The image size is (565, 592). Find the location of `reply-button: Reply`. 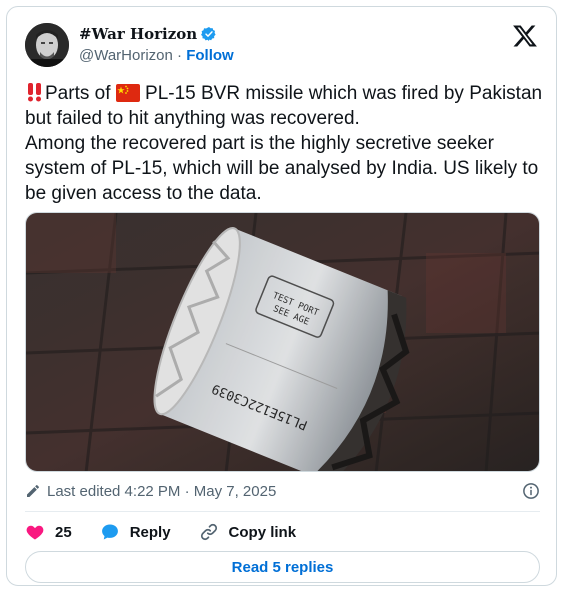

reply-button: Reply is located at coordinates (135, 532).